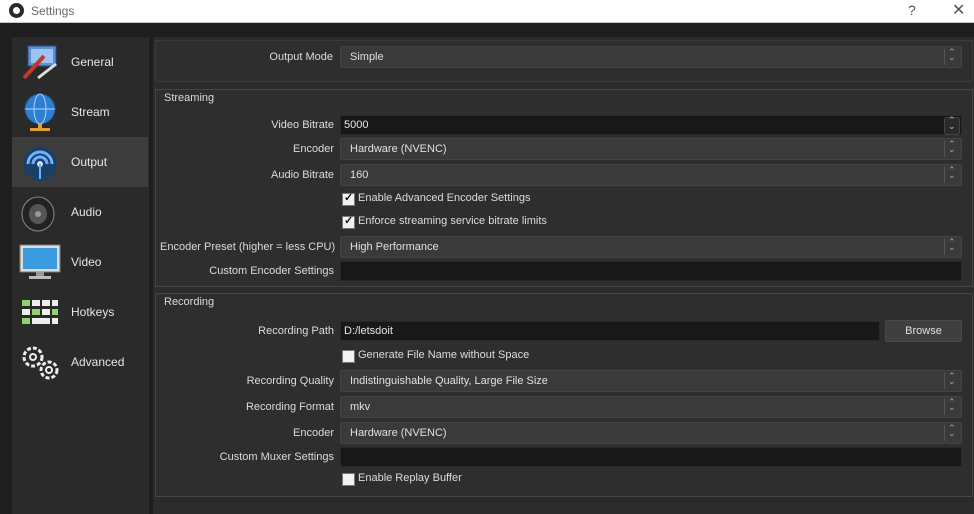 This screenshot has height=514, width=974. I want to click on enforce-bitrate-label: Enforce streaming service bitrate limits, so click(452, 221).